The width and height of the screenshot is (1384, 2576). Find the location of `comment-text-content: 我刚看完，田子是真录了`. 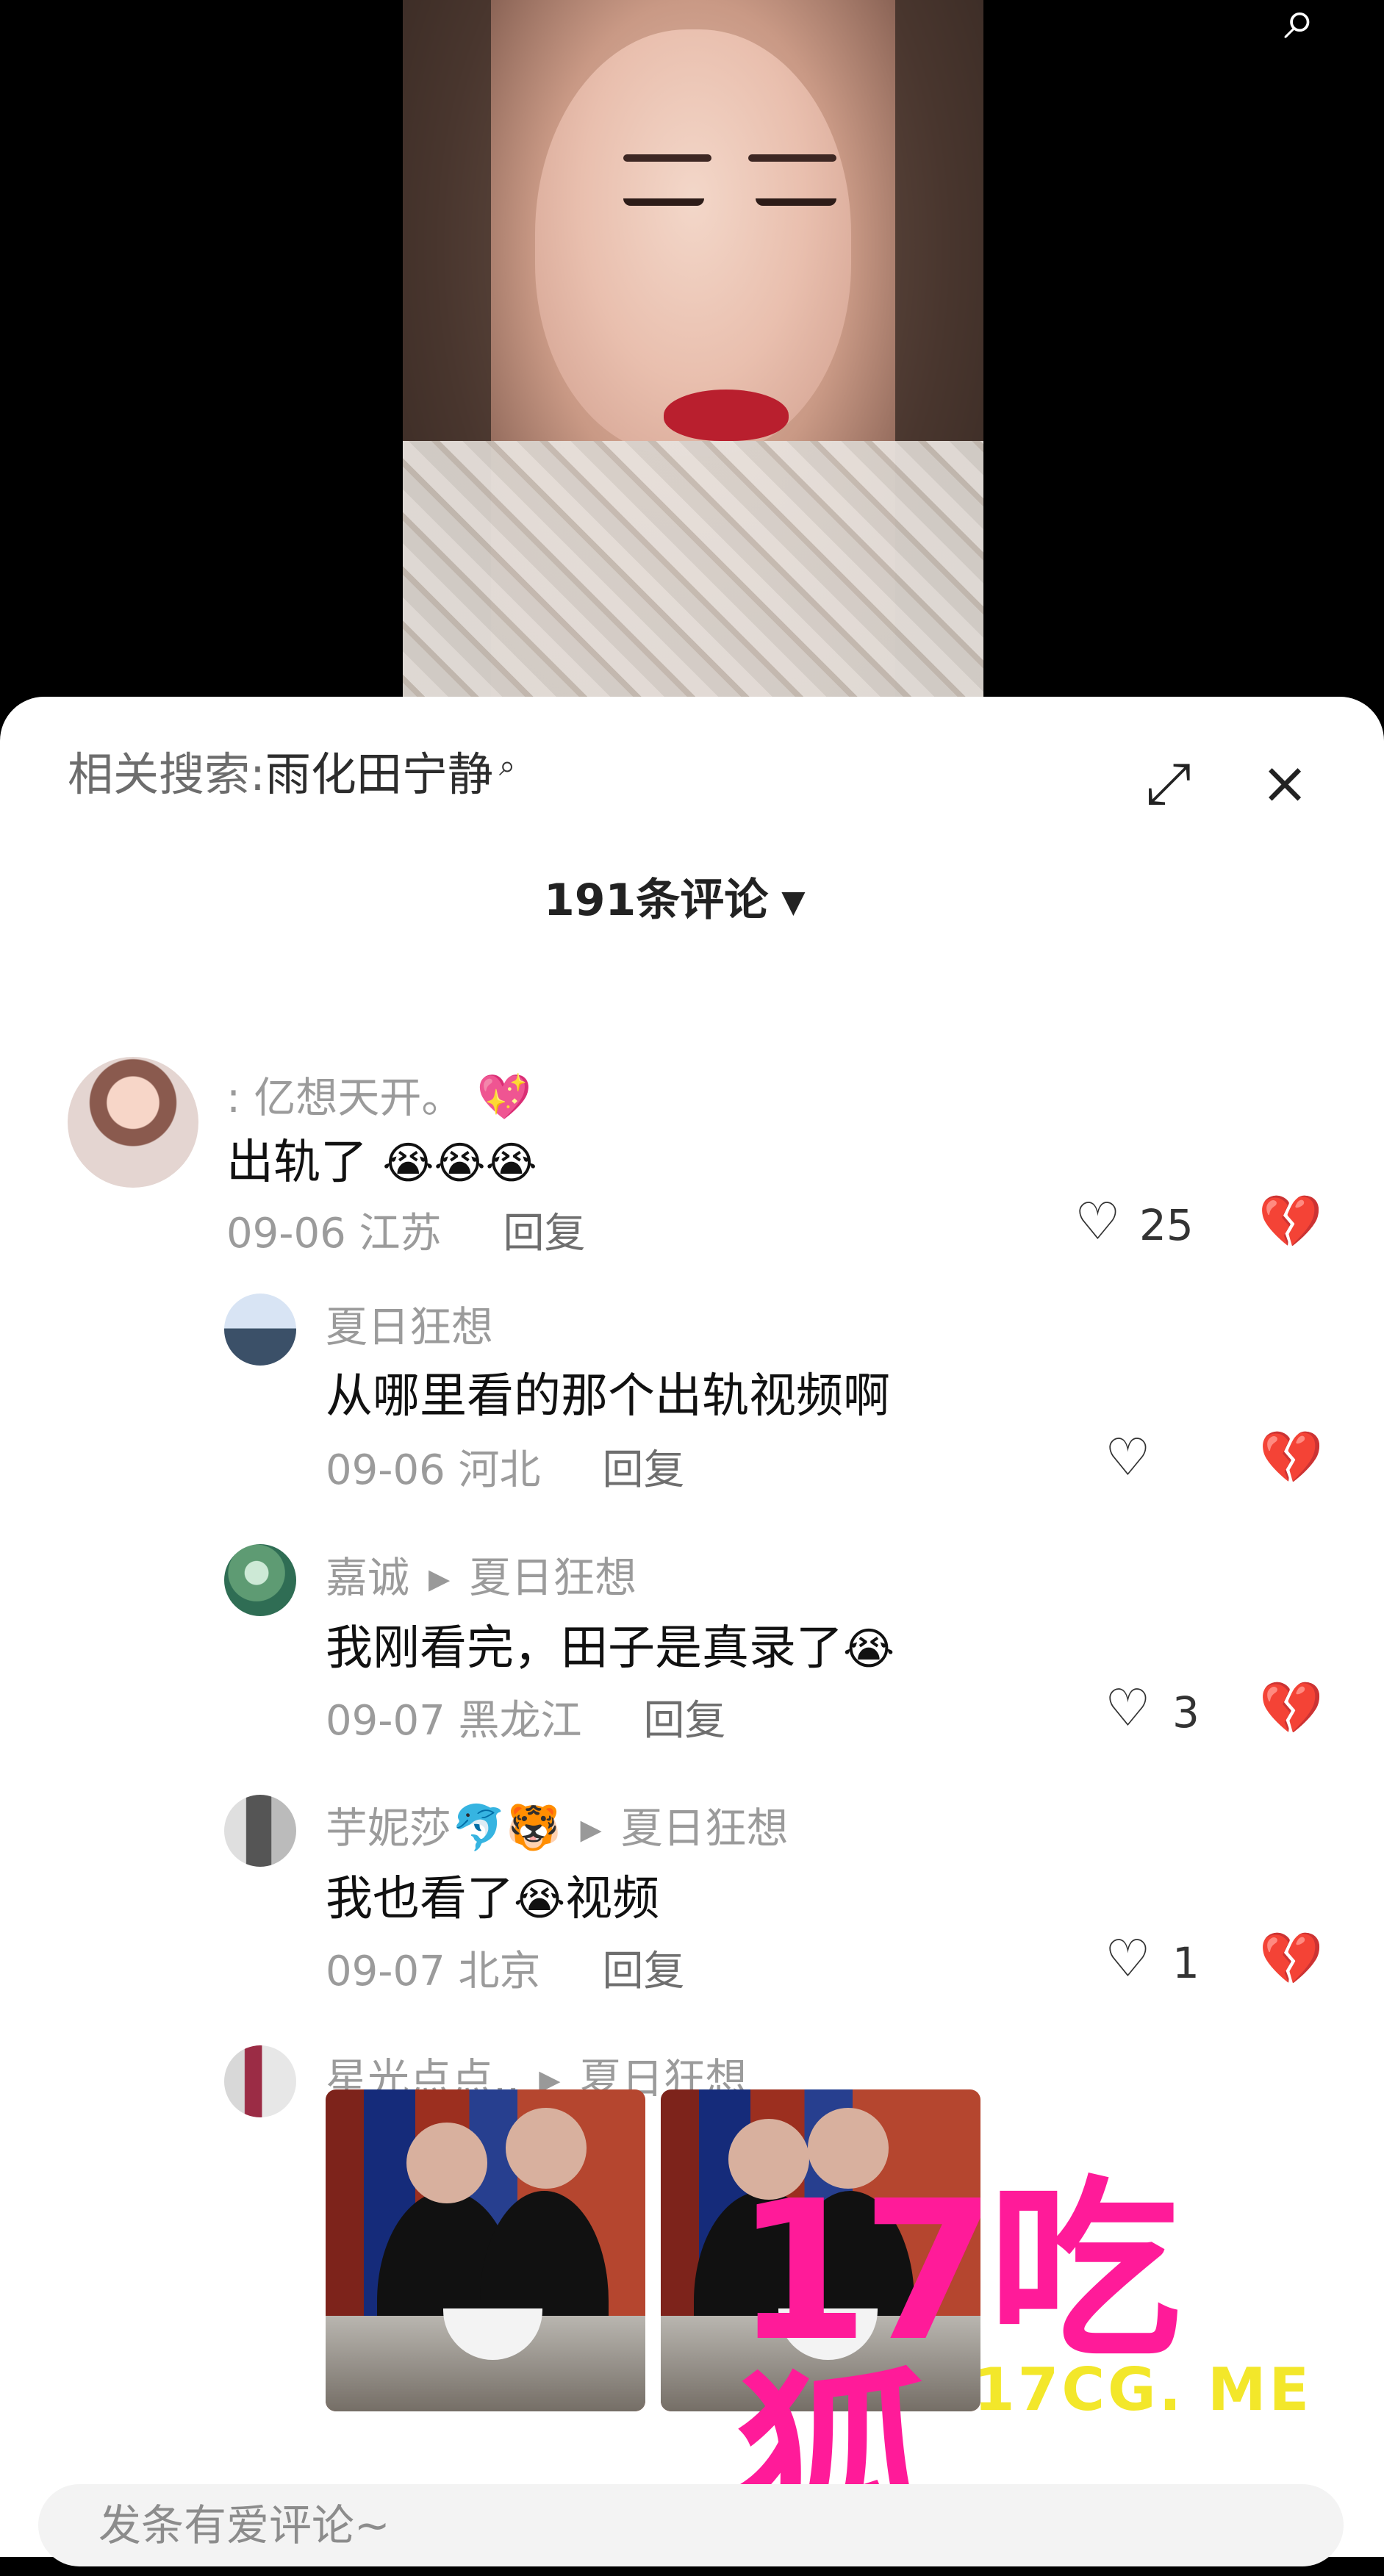

comment-text-content: 我刚看完，田子是真录了 is located at coordinates (584, 1648).